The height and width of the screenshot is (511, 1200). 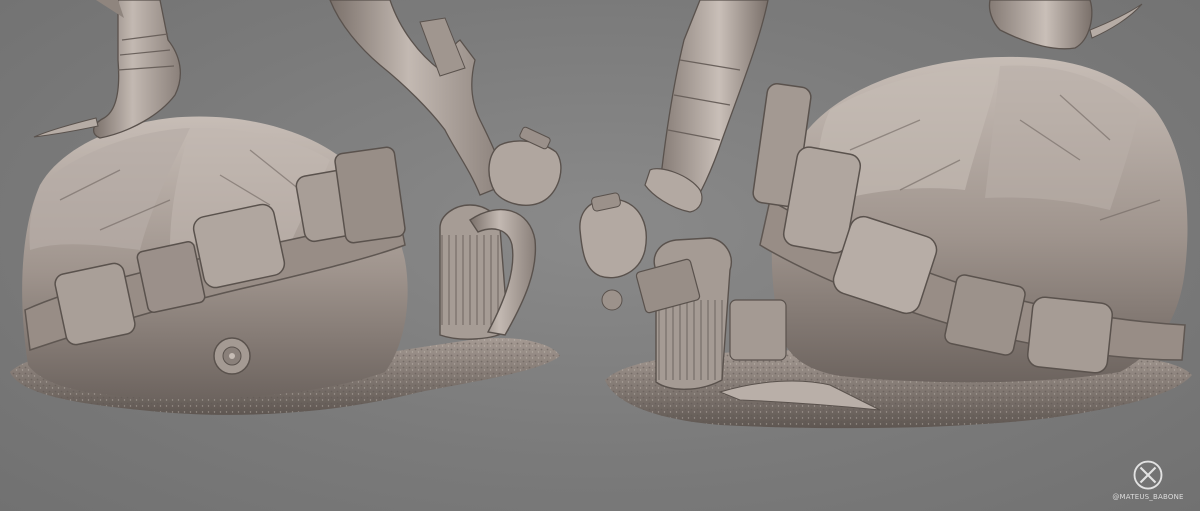 What do you see at coordinates (1148, 475) in the screenshot?
I see `x-logo-icon` at bounding box center [1148, 475].